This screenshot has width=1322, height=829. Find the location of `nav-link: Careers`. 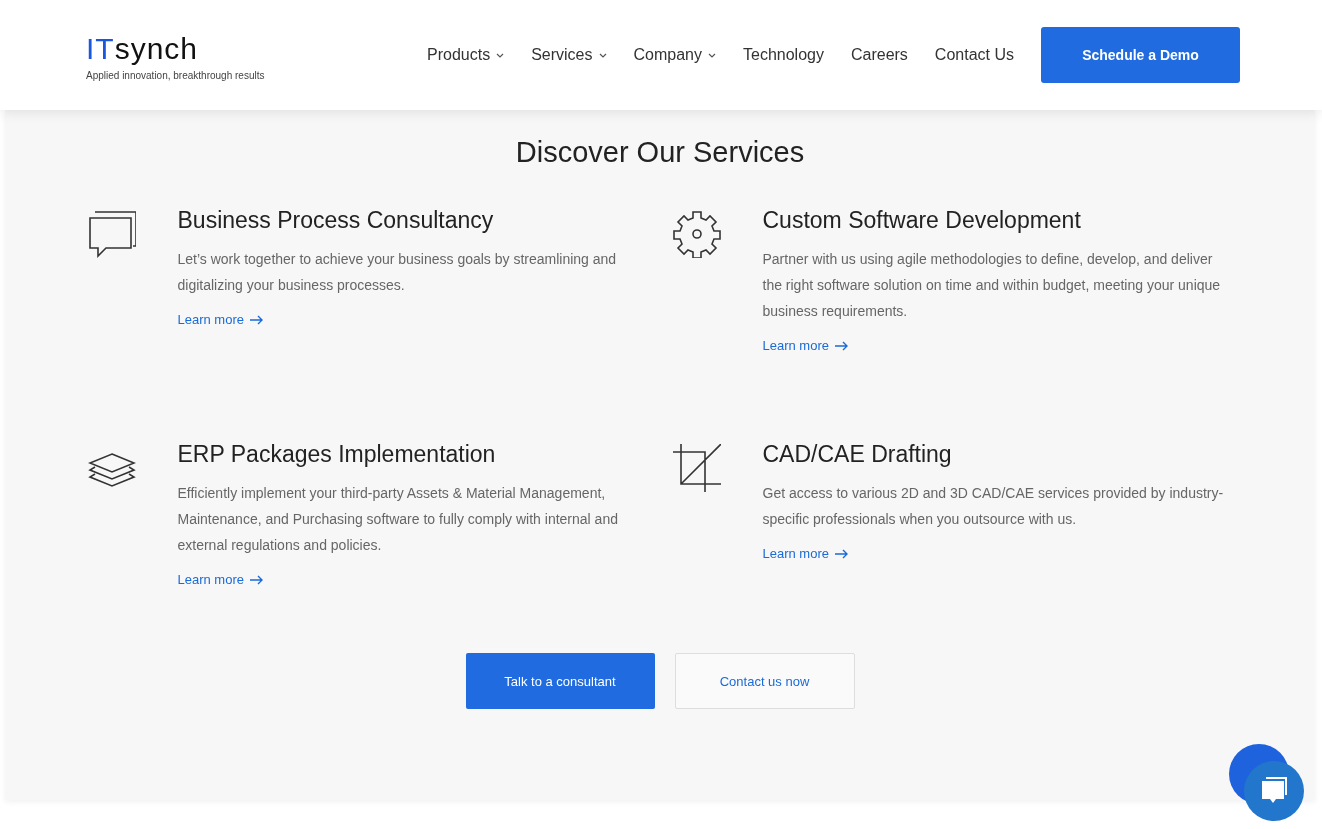

nav-link: Careers is located at coordinates (879, 55).